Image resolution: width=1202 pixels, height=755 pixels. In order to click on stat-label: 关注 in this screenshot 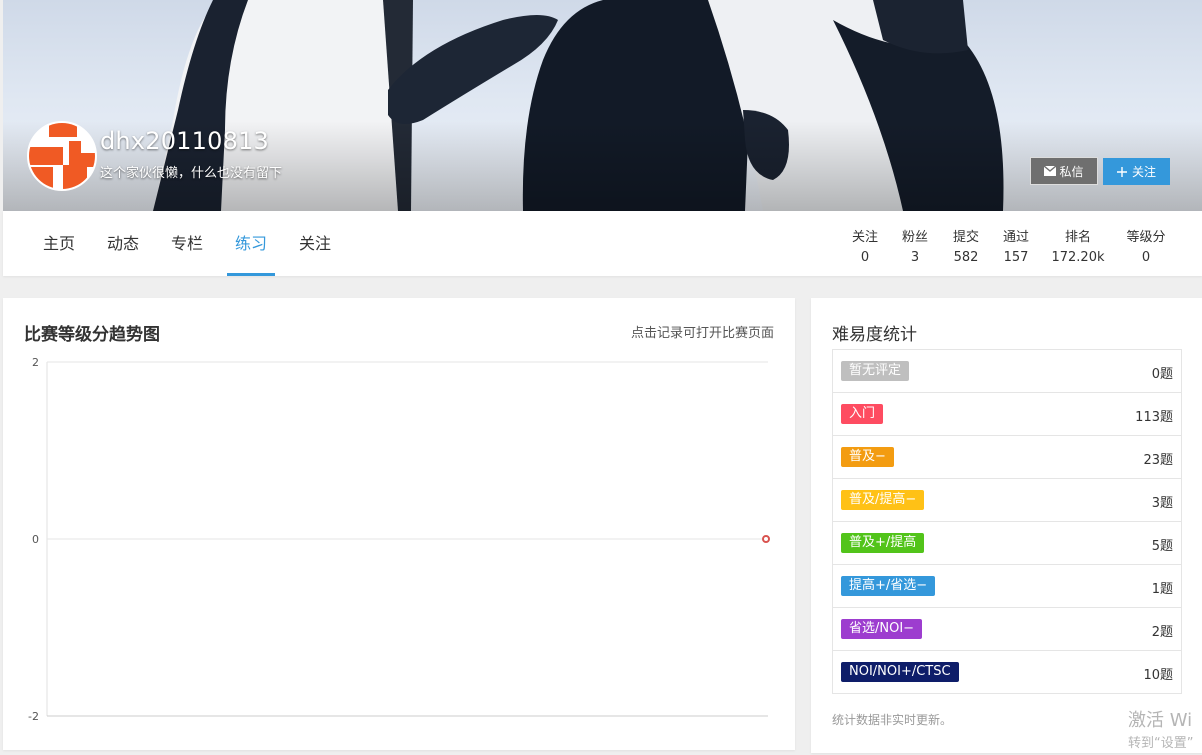, I will do `click(864, 237)`.